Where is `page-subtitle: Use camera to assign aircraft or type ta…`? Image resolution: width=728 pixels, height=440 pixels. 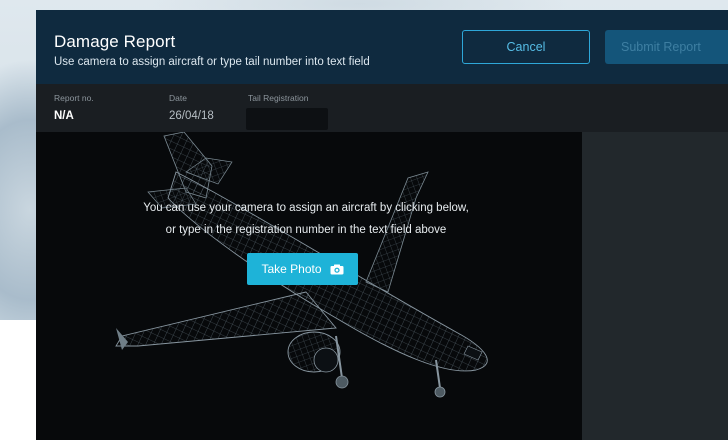 page-subtitle: Use camera to assign aircraft or type ta… is located at coordinates (212, 62).